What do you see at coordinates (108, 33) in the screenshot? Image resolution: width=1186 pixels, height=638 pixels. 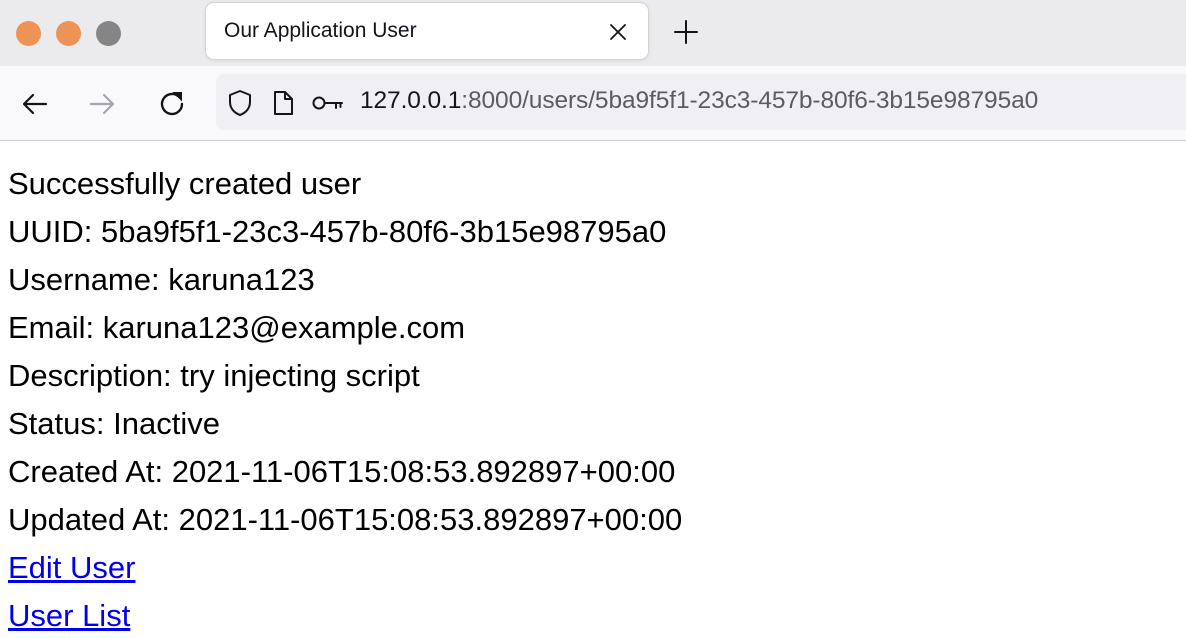 I see `maximize-window-button` at bounding box center [108, 33].